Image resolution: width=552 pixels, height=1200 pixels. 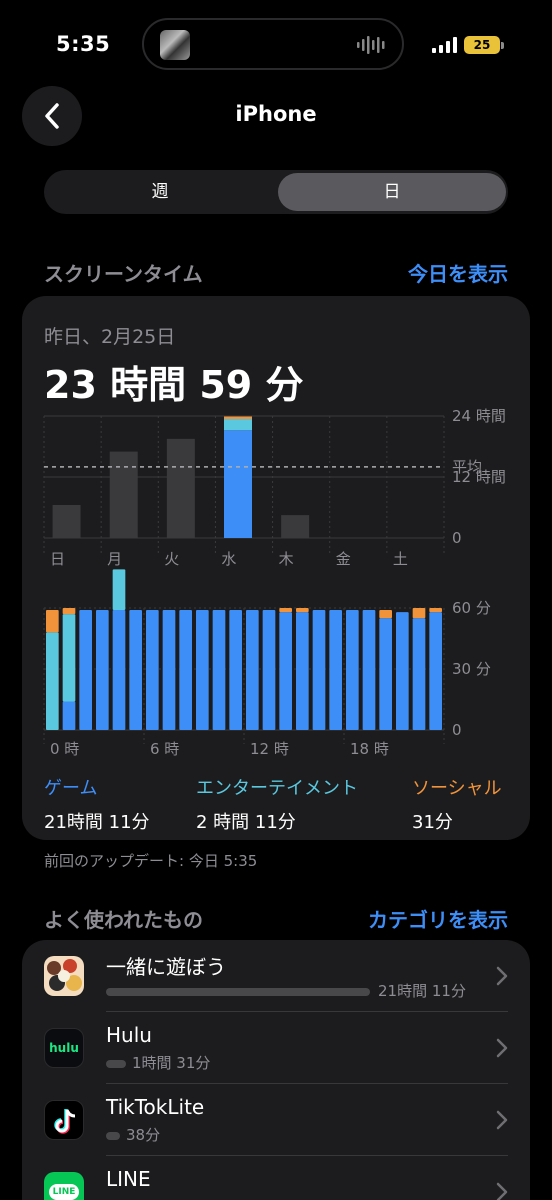 What do you see at coordinates (64, 1192) in the screenshot?
I see `line-logo-text: LINE` at bounding box center [64, 1192].